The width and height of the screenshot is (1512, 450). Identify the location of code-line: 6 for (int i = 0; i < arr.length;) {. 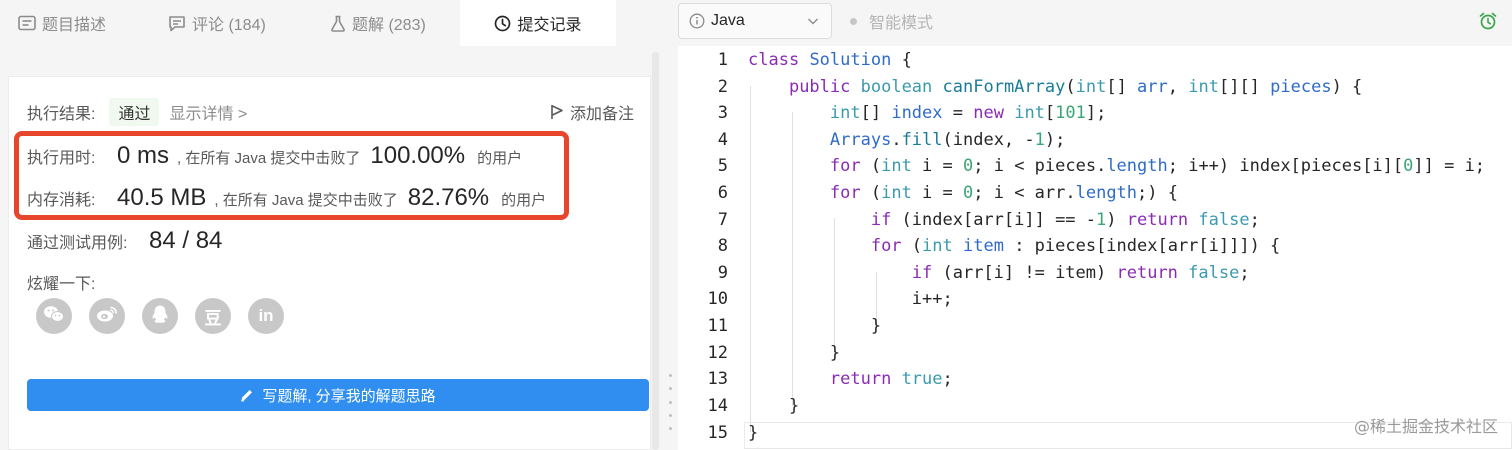
(947, 193).